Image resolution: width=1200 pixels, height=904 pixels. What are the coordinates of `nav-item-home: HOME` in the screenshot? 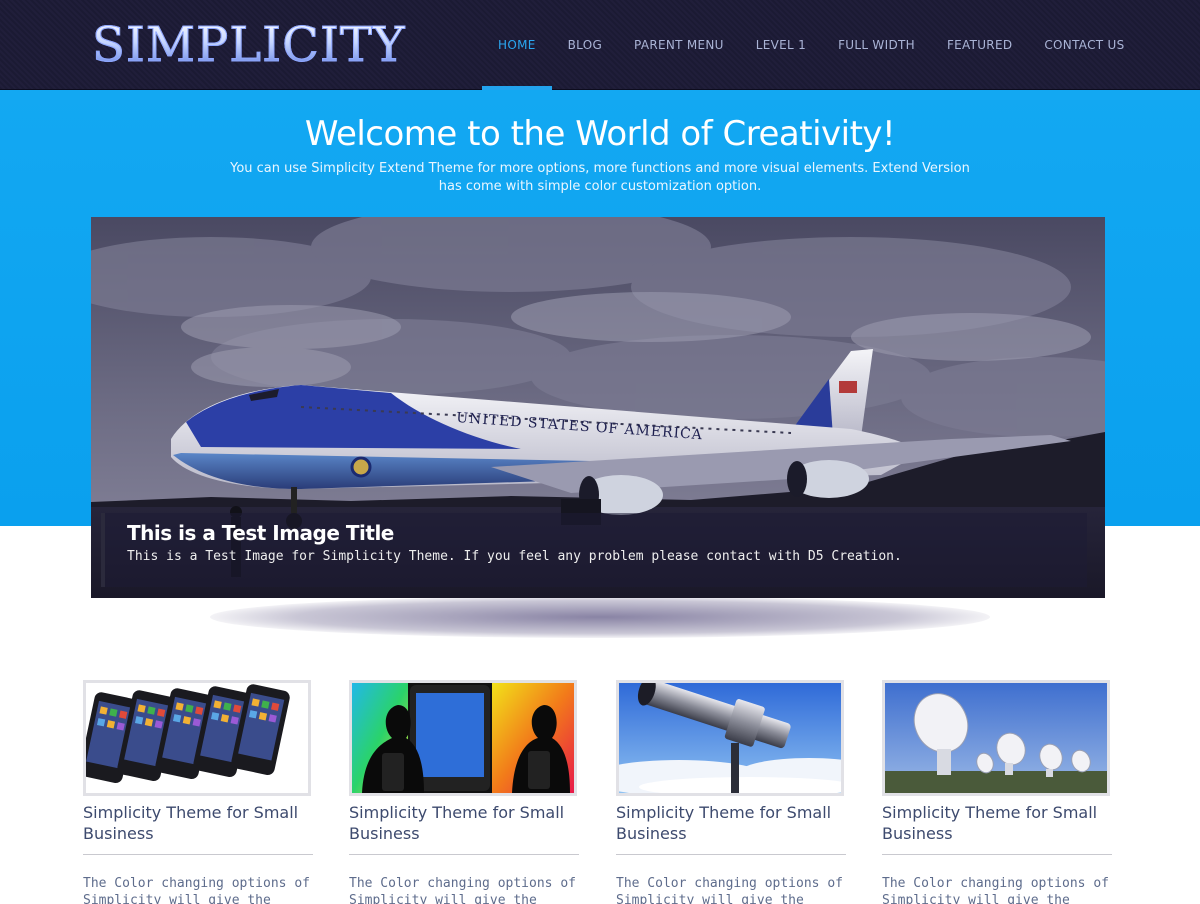 It's located at (517, 45).